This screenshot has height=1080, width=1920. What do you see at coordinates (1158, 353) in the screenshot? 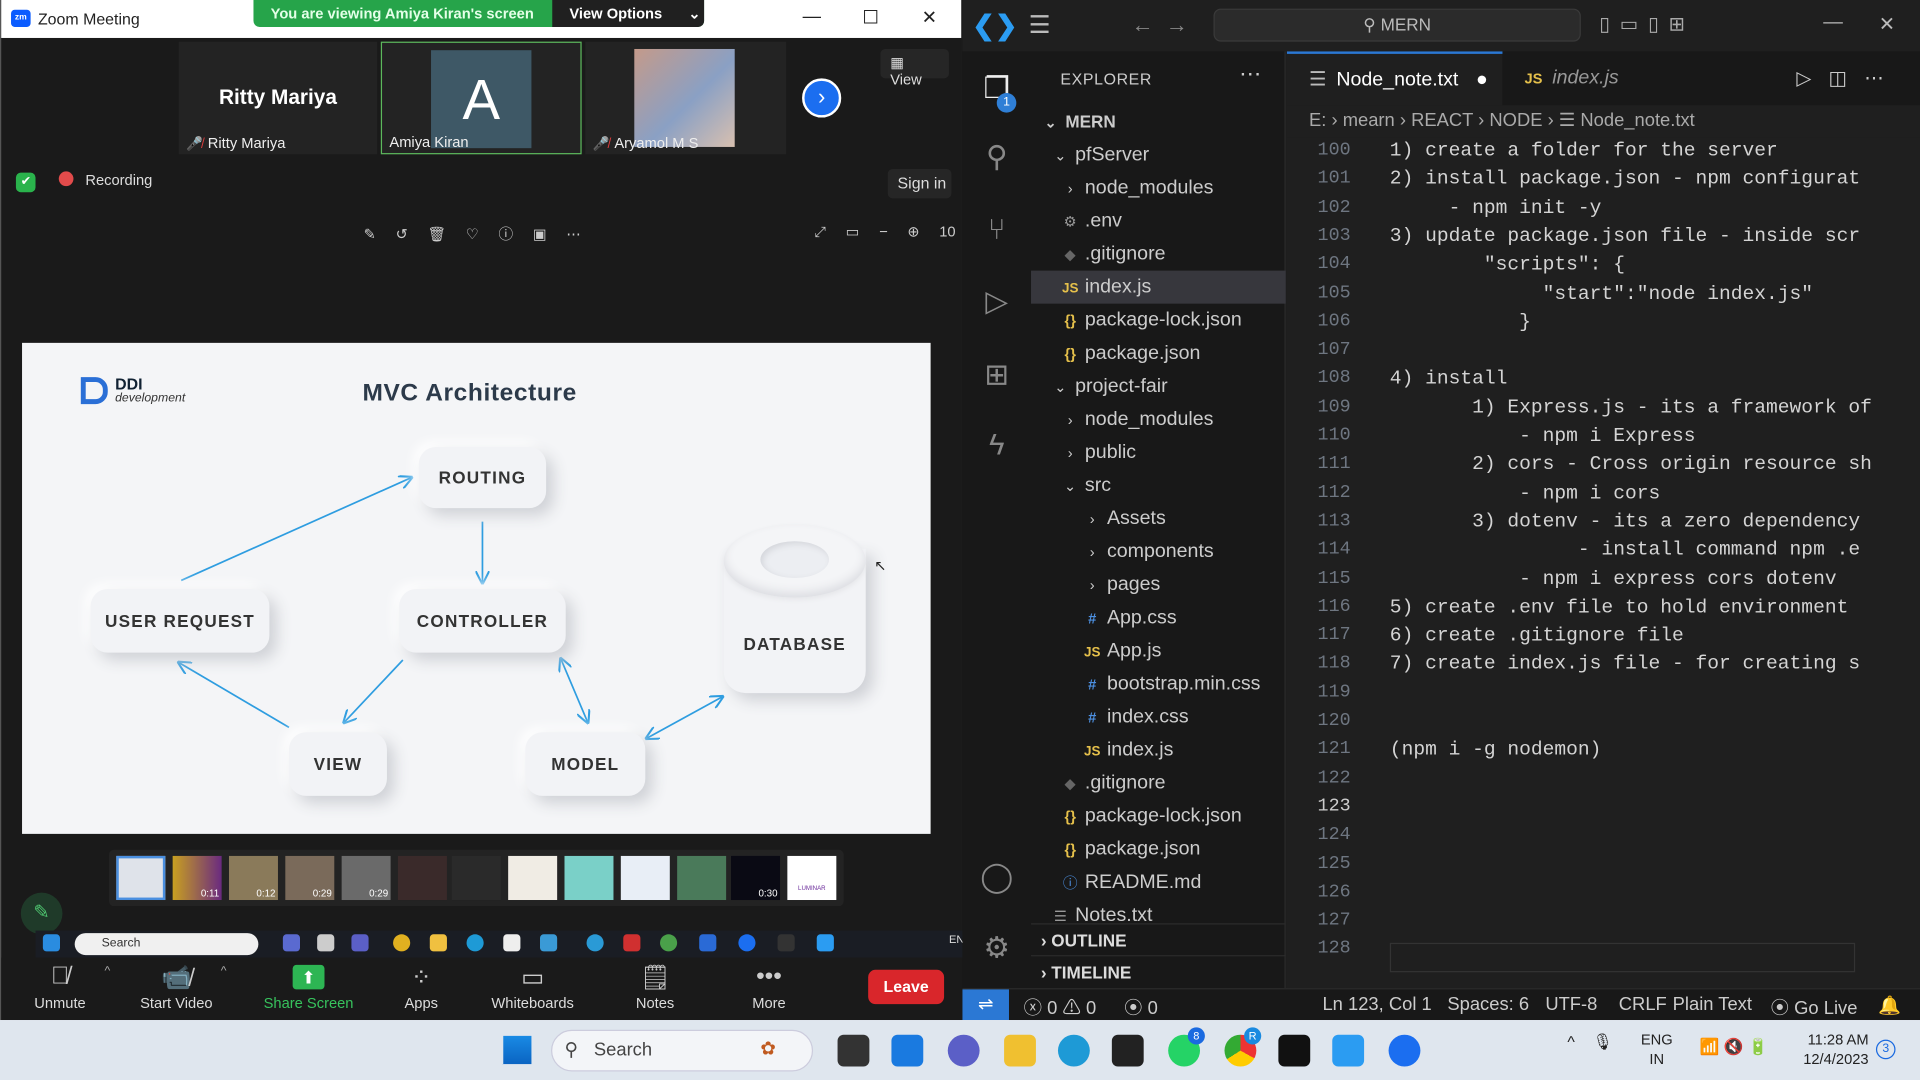
I see `tree-item: {} package.json` at bounding box center [1158, 353].